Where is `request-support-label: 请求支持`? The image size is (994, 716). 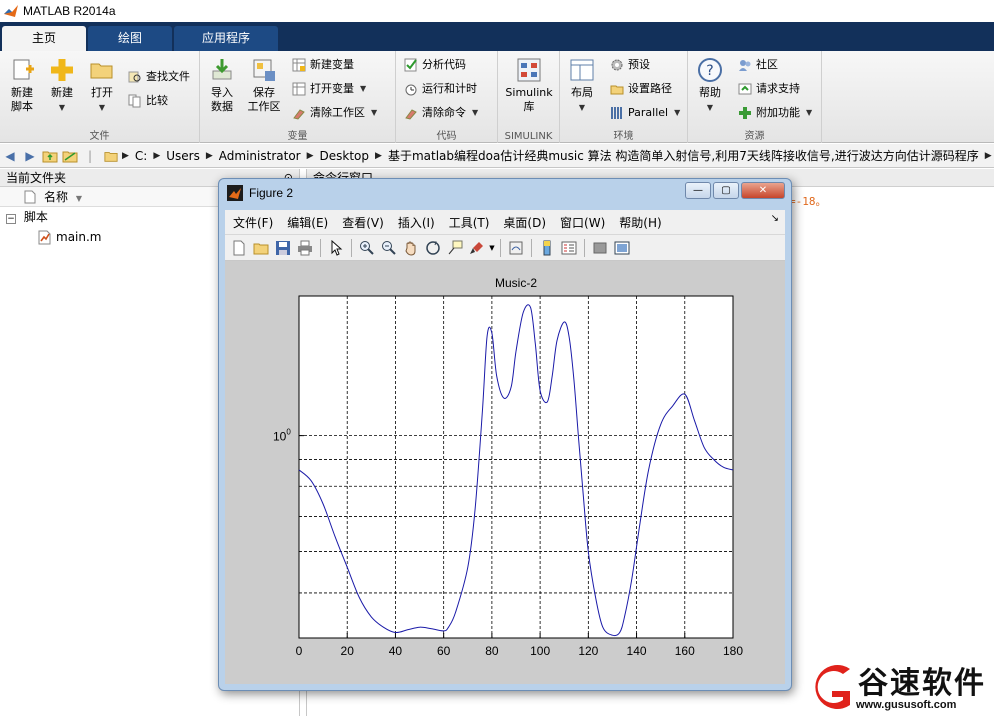
request-support-label: 请求支持 is located at coordinates (778, 88).